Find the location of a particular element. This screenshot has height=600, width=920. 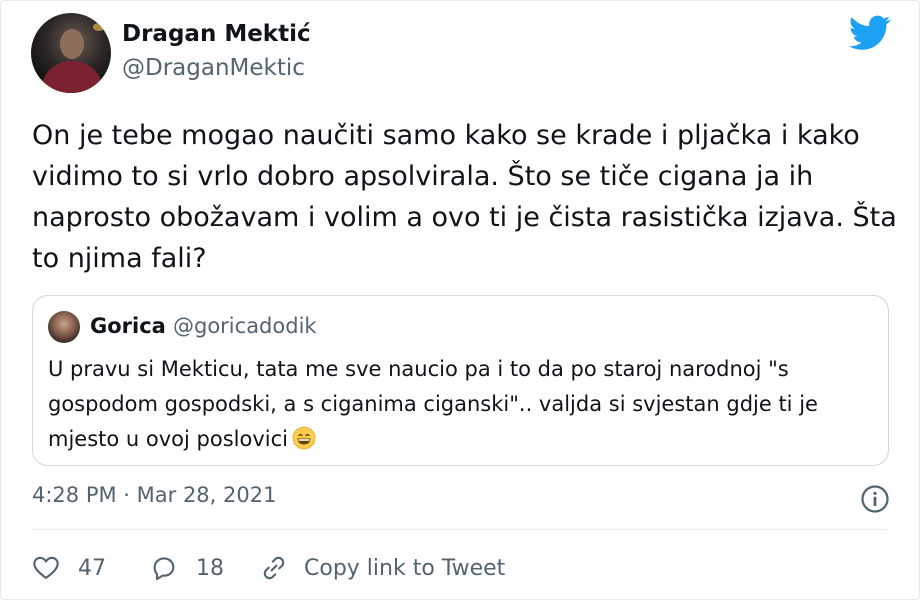

copy-link-button: Copy link to Tweet is located at coordinates (382, 568).